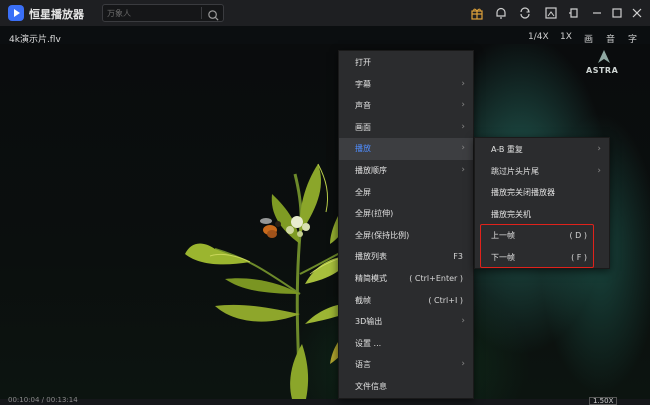 The image size is (650, 405). What do you see at coordinates (458, 257) in the screenshot?
I see `menu-item-shortcut: F3` at bounding box center [458, 257].